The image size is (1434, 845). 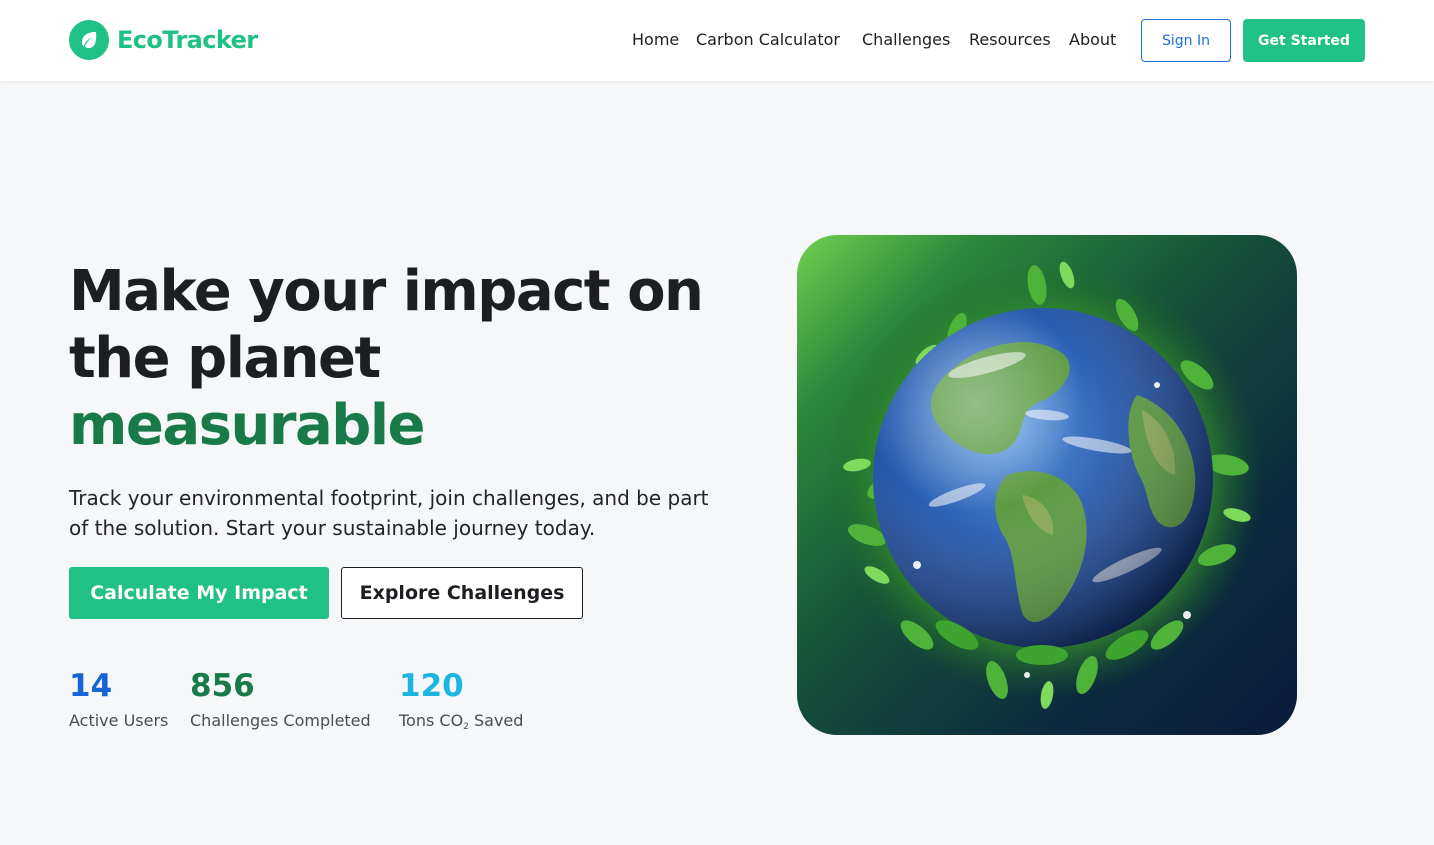 What do you see at coordinates (461, 721) in the screenshot?
I see `stat-co2-label: Tons CO2 Saved` at bounding box center [461, 721].